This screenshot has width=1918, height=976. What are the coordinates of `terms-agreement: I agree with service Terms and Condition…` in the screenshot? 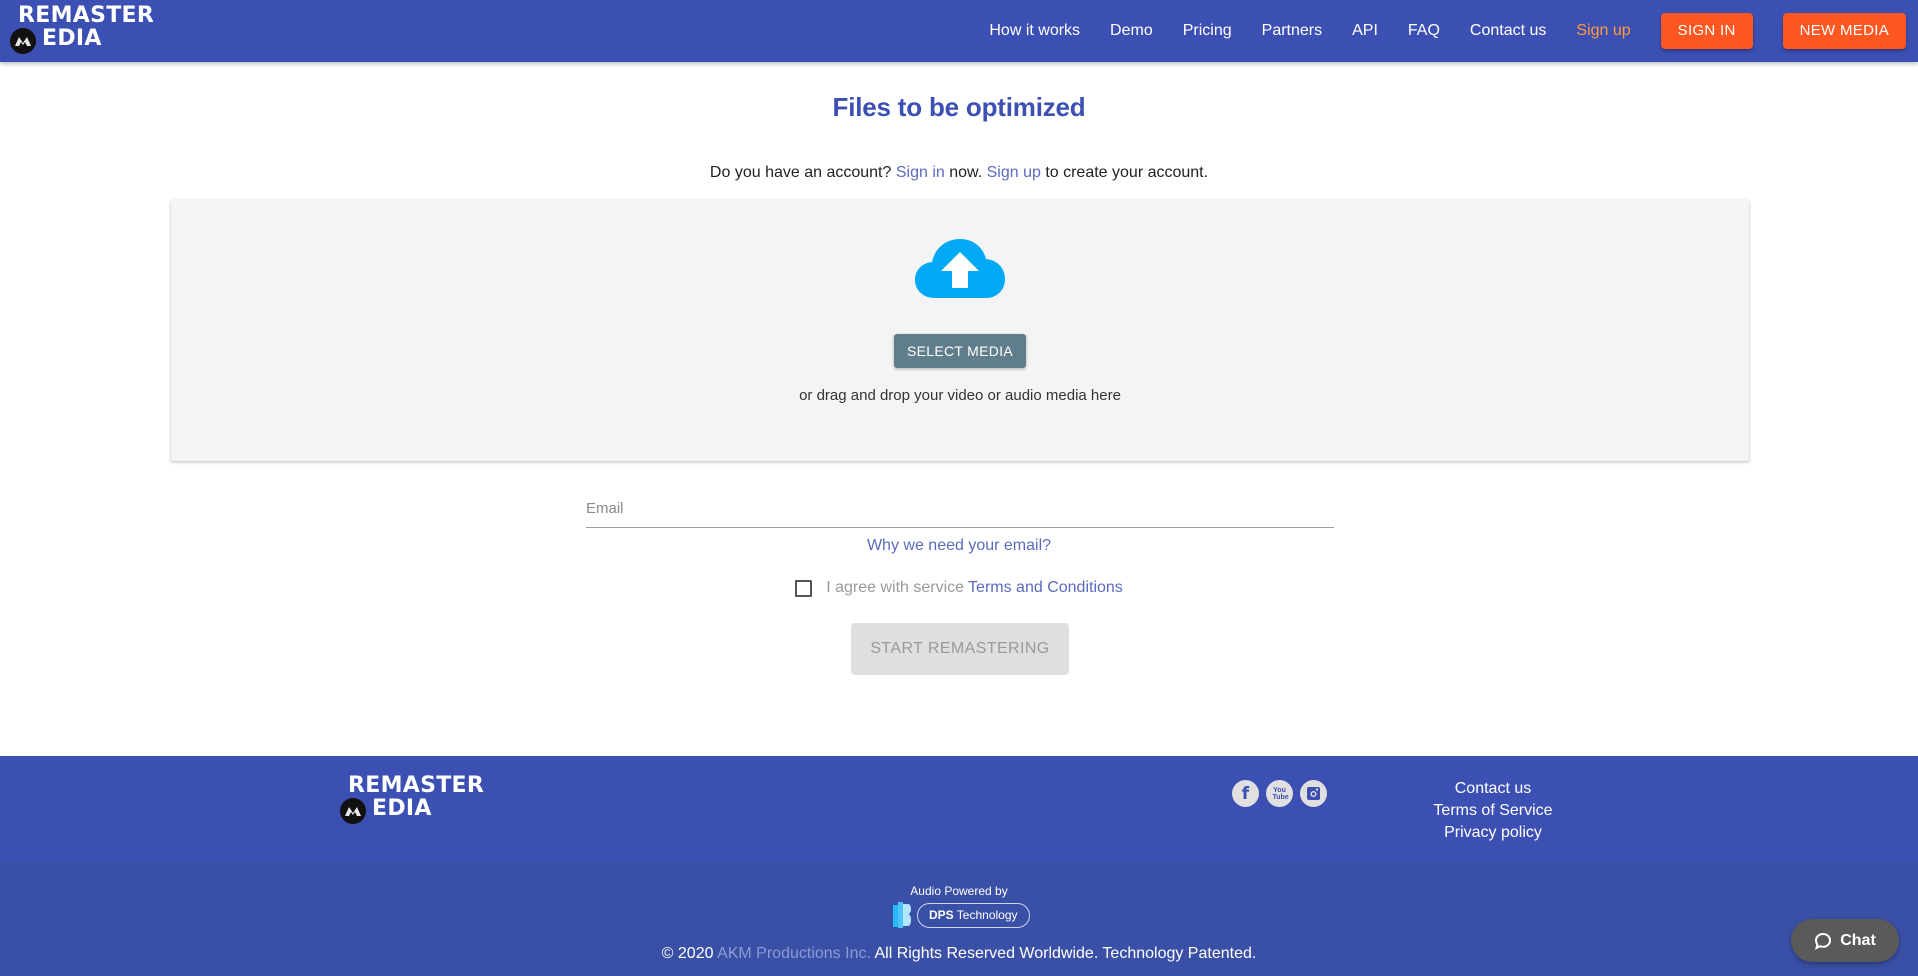 It's located at (959, 588).